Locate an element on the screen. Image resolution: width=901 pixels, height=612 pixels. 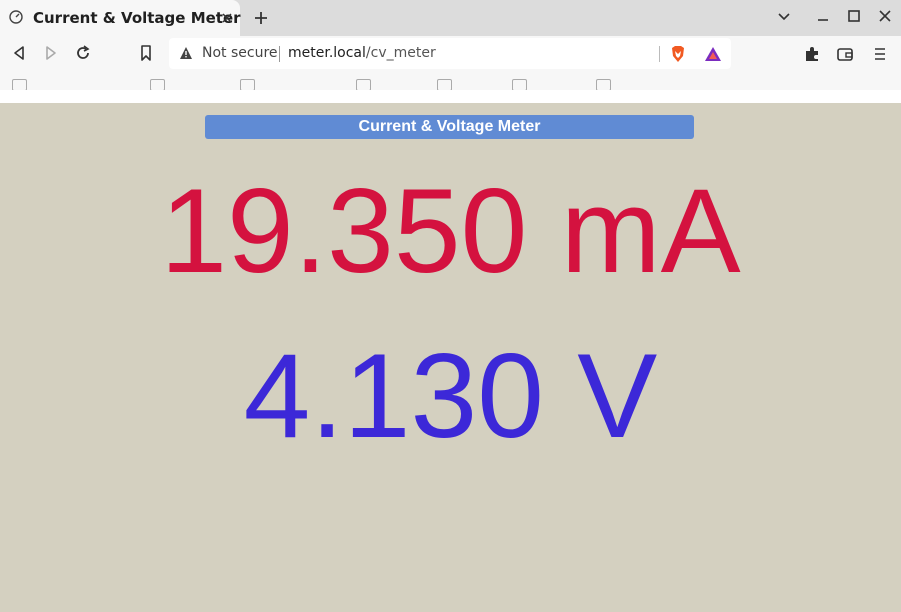
bookmarks-bar is located at coordinates (450, 82).